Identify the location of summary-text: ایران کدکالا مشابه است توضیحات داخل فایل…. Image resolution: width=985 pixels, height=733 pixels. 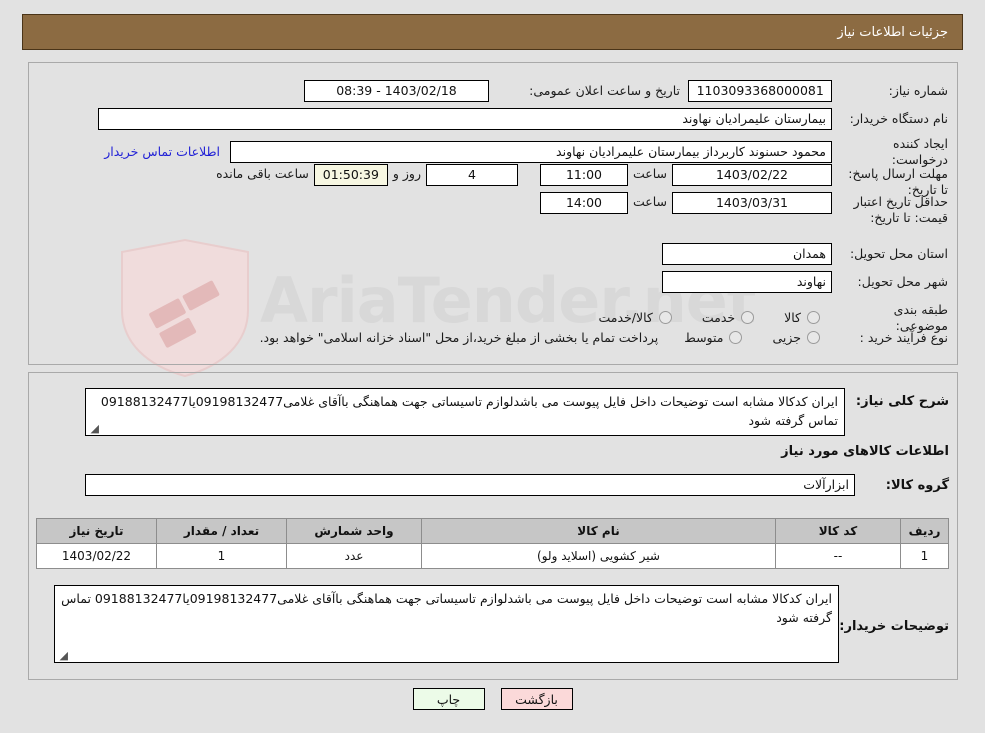
(469, 411).